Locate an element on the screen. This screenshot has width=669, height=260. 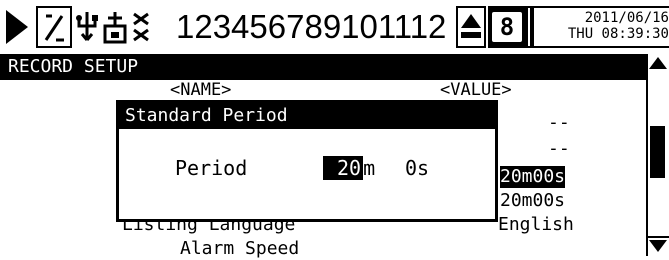
minutes-value: 20 is located at coordinates (343, 168).